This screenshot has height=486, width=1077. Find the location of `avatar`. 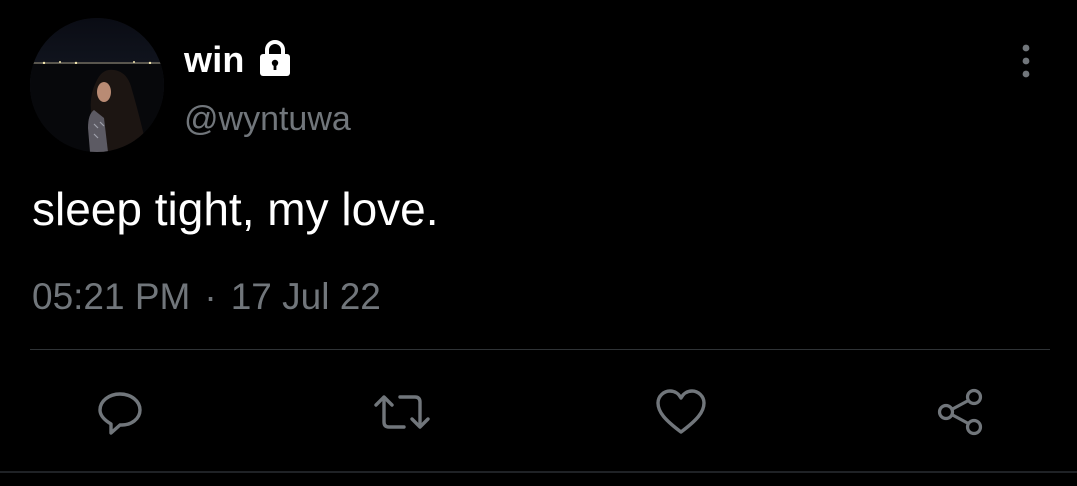

avatar is located at coordinates (97, 85).